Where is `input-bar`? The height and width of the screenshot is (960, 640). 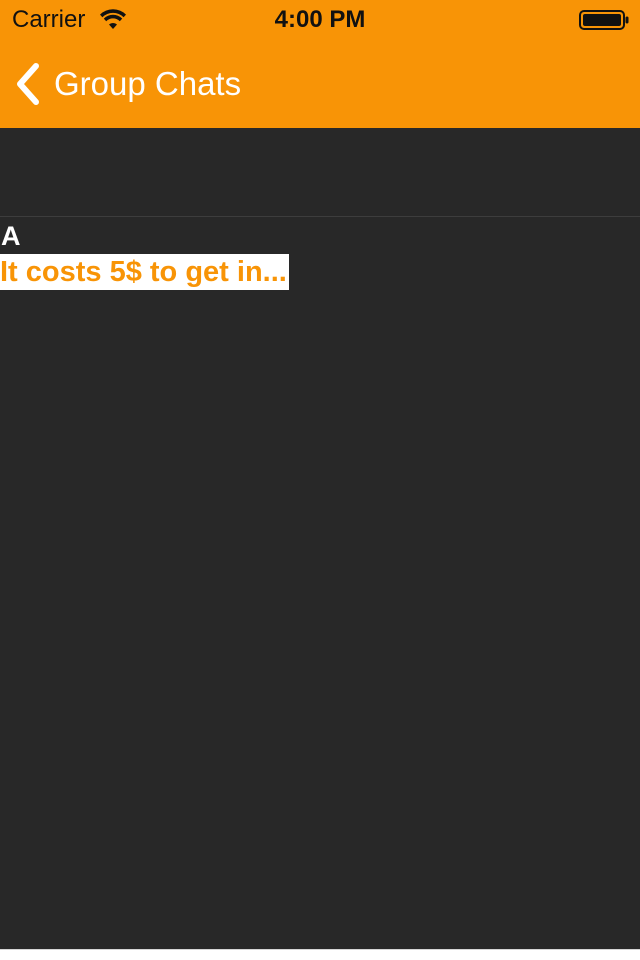 input-bar is located at coordinates (320, 954).